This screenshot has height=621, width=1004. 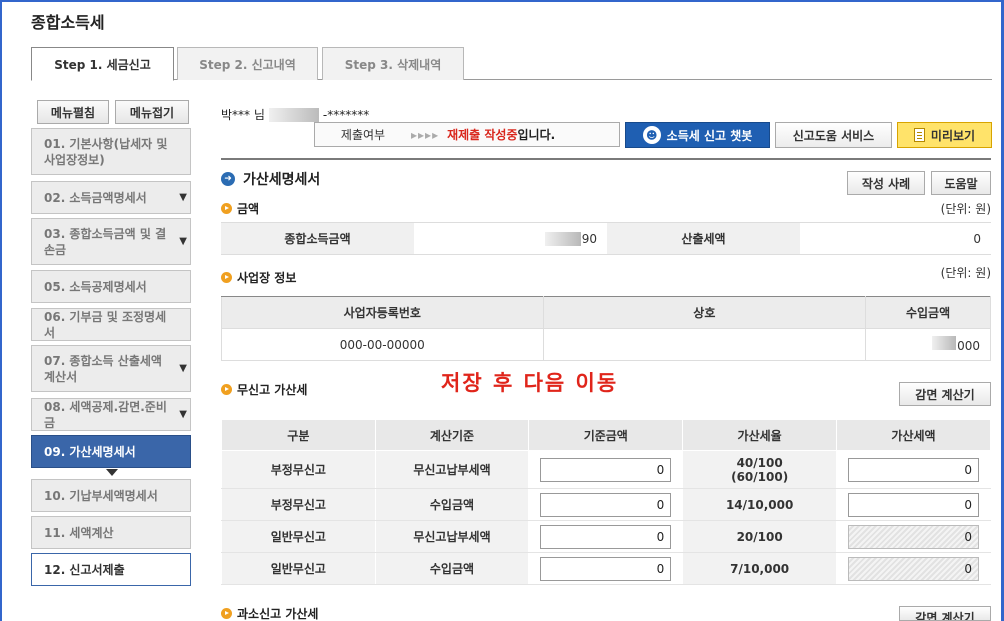 I want to click on table-header-row: 사업자등록번호 상호 수입금액, so click(x=606, y=312).